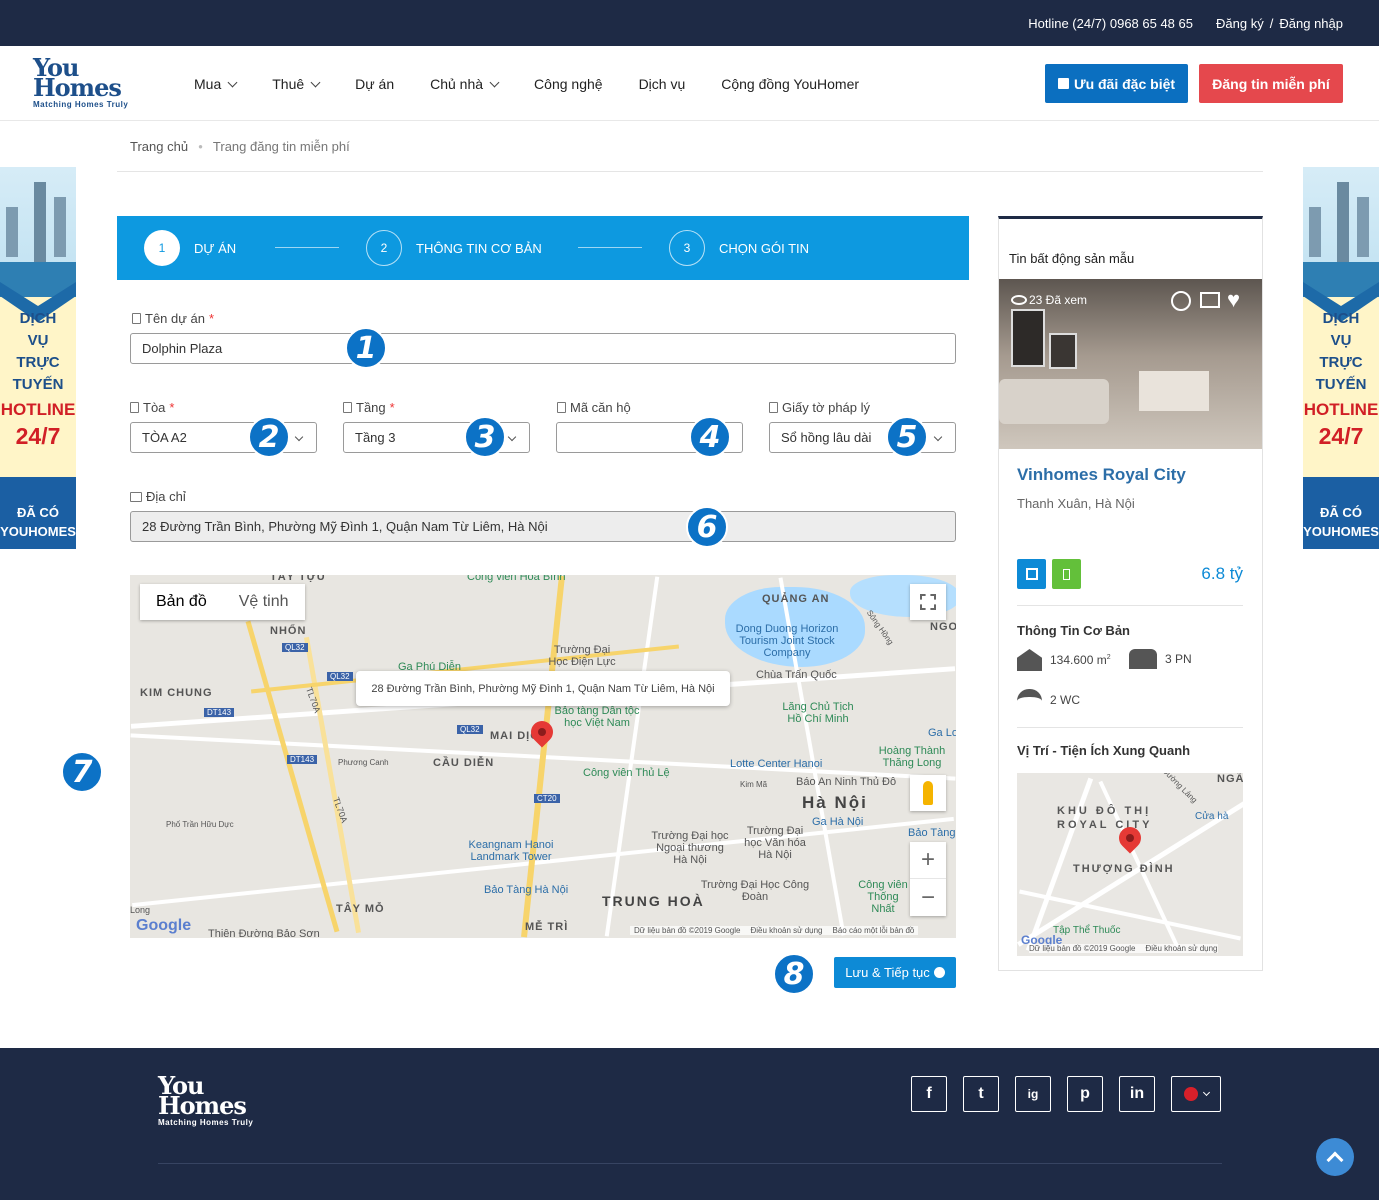 This screenshot has width=1379, height=1200. What do you see at coordinates (213, 1106) in the screenshot?
I see `logo-line2: Homes` at bounding box center [213, 1106].